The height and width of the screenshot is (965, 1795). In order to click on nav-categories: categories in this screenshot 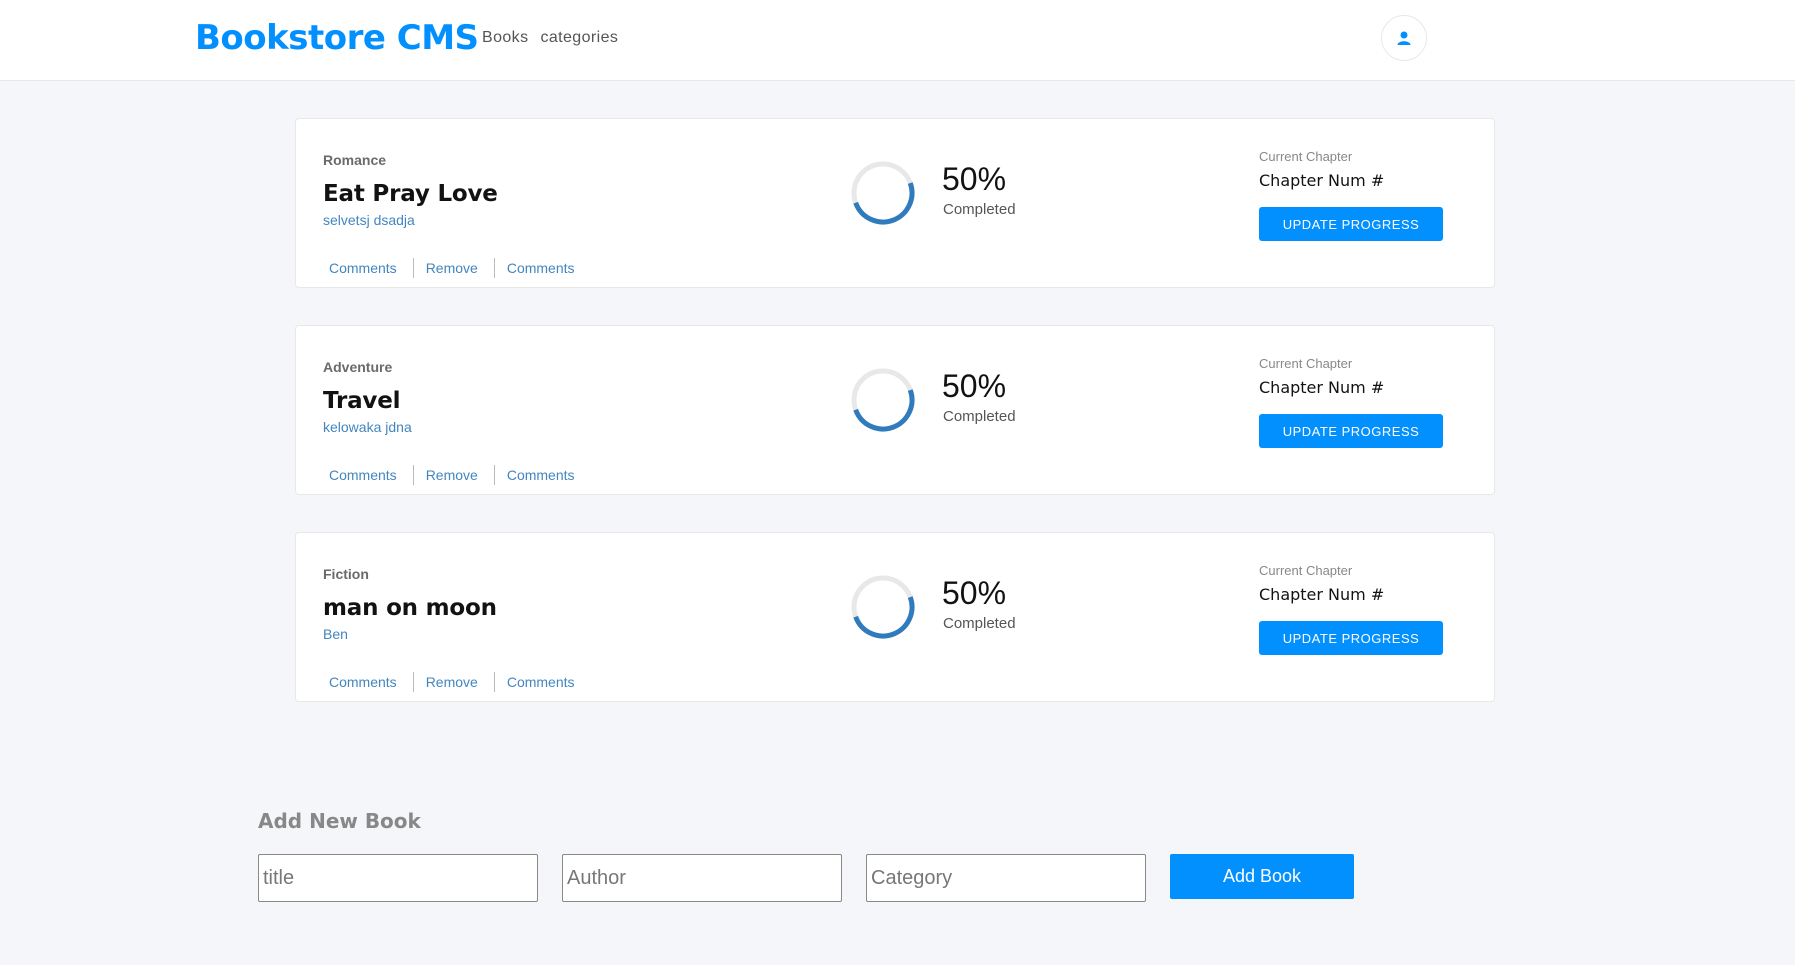, I will do `click(579, 38)`.